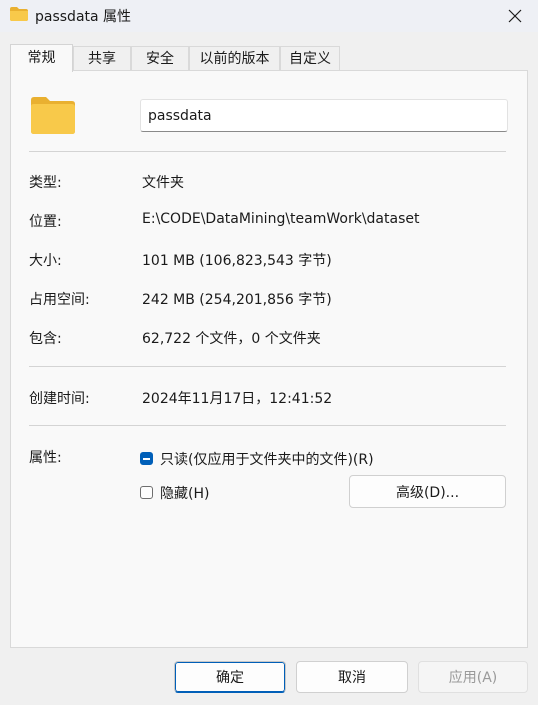 This screenshot has height=705, width=538. I want to click on type-label: 类型:, so click(45, 183).